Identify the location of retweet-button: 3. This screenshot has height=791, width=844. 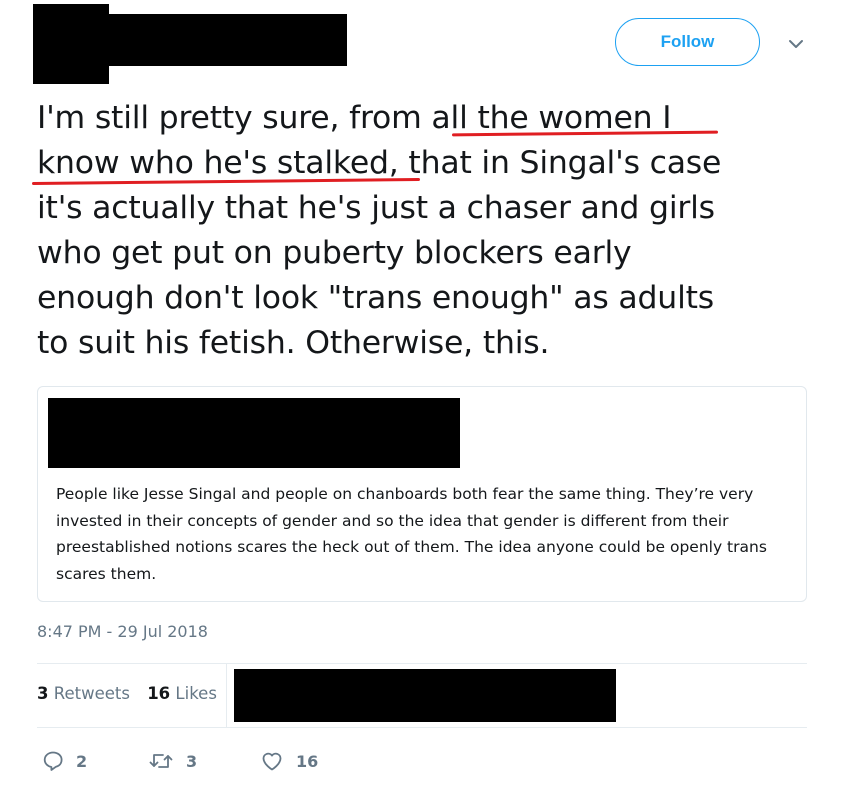
(172, 761).